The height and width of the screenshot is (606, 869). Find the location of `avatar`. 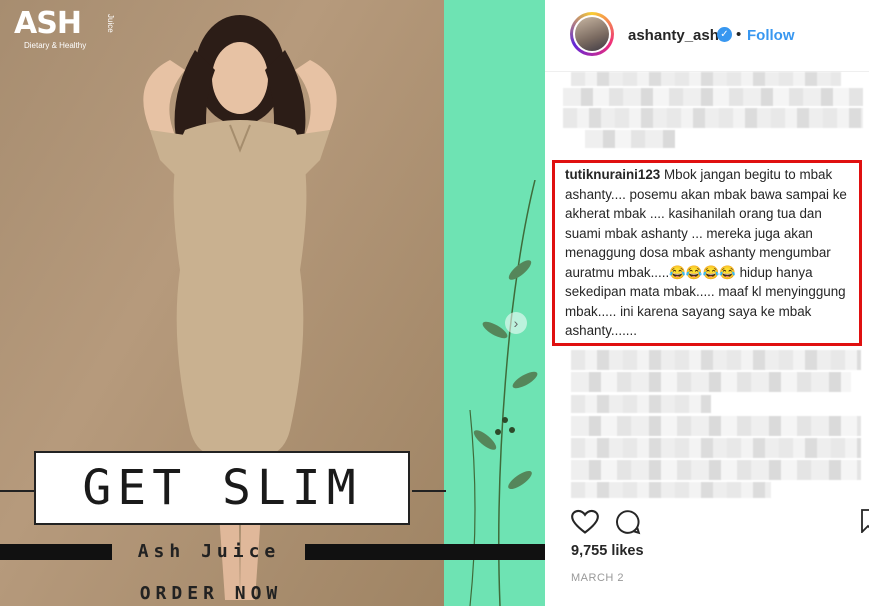

avatar is located at coordinates (592, 34).